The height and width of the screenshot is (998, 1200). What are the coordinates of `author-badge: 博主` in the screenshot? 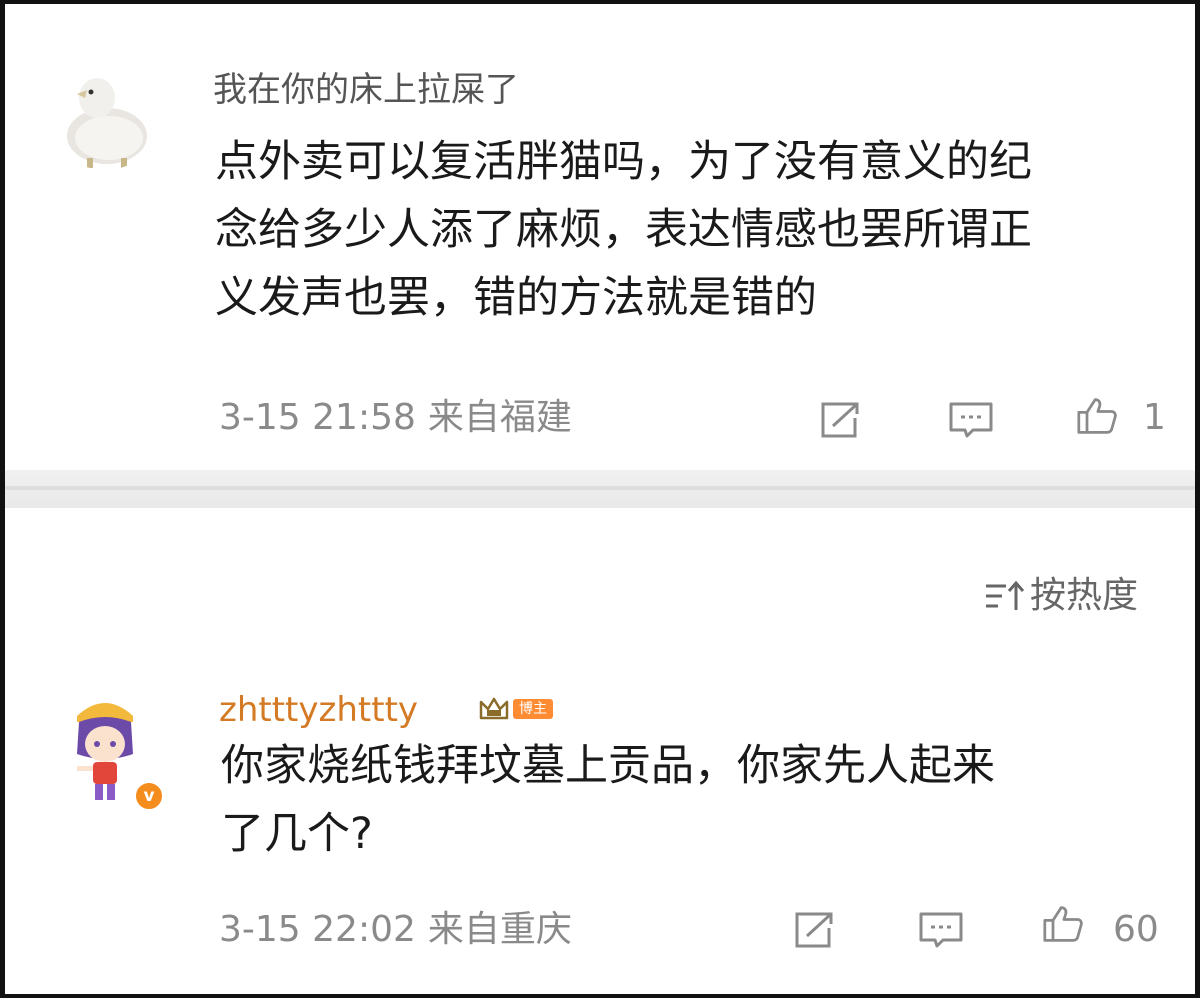 It's located at (533, 709).